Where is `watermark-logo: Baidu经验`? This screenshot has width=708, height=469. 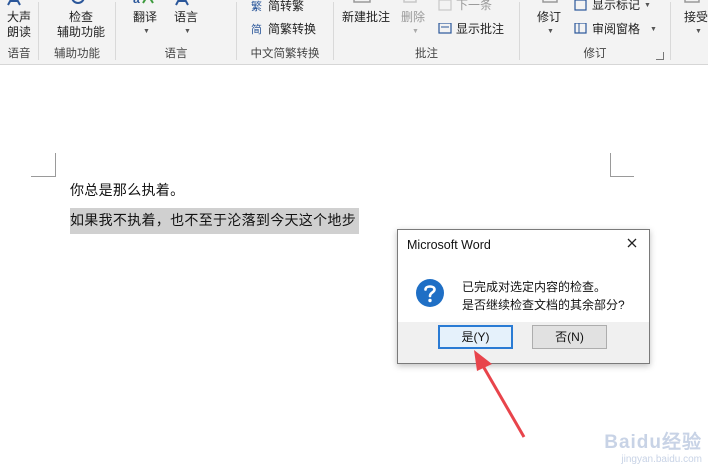
watermark-logo: Baidu经验 is located at coordinates (653, 442).